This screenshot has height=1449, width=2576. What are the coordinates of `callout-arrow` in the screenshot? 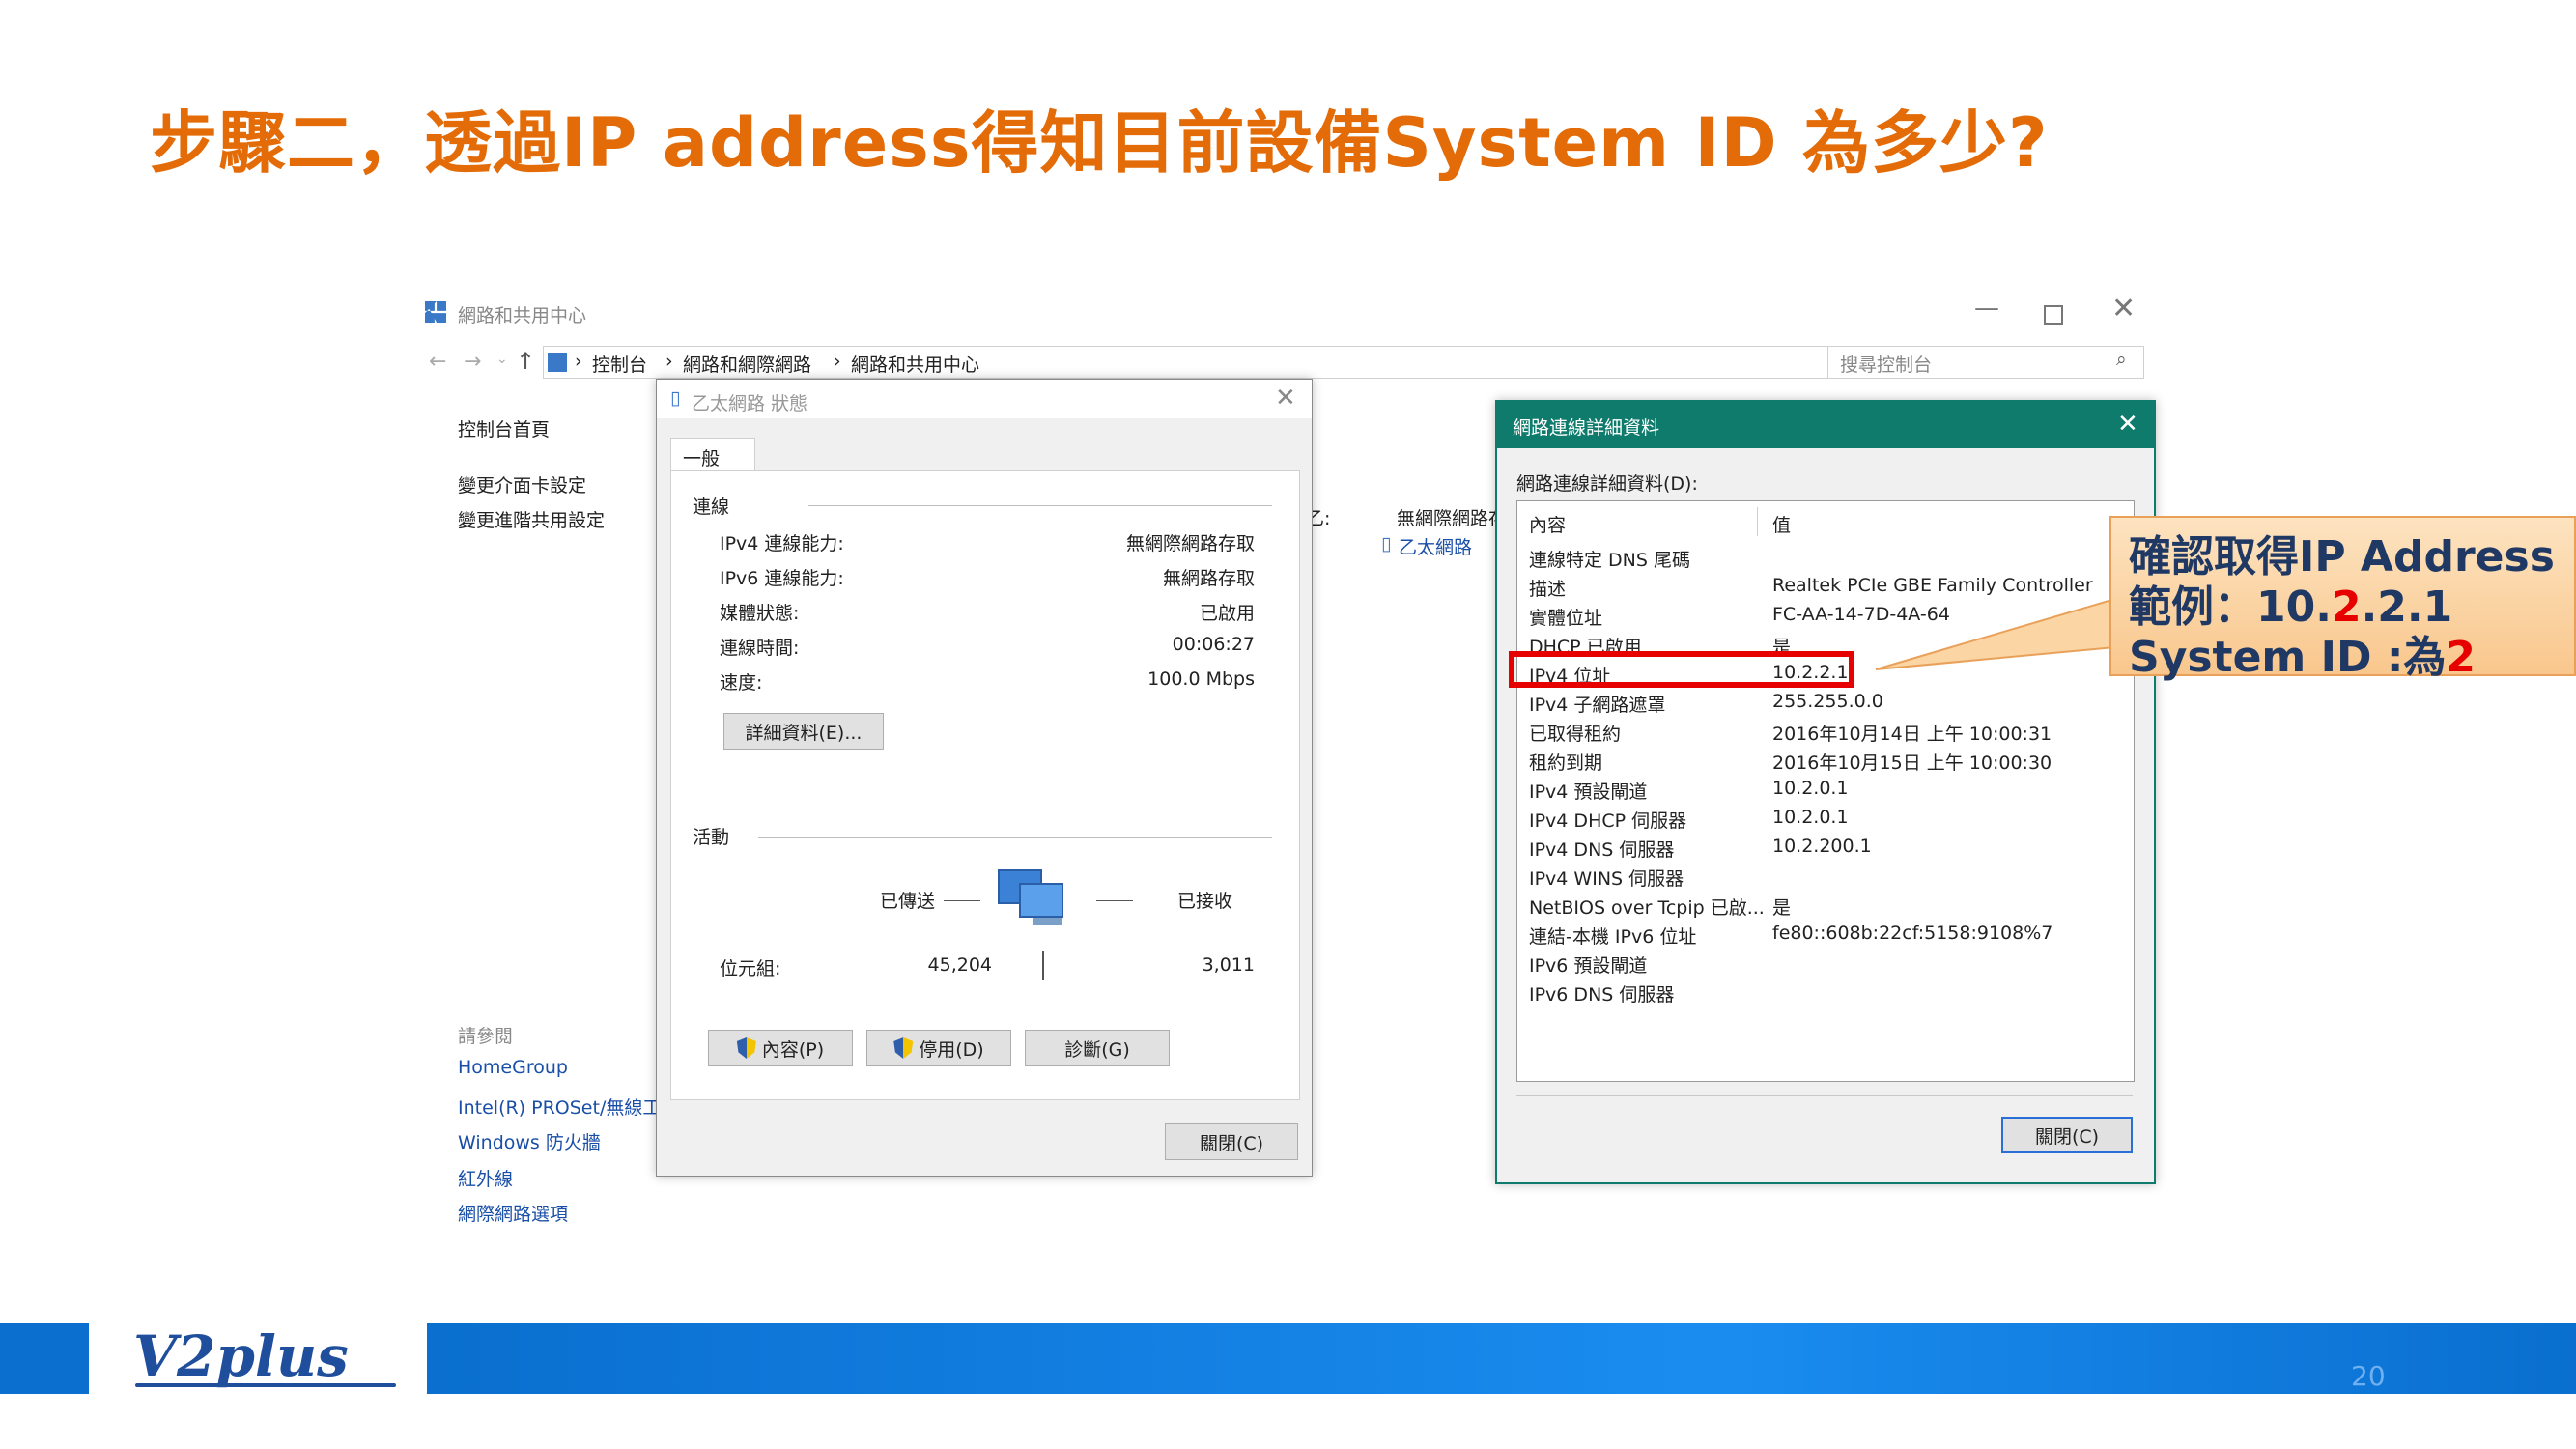 It's located at (1995, 633).